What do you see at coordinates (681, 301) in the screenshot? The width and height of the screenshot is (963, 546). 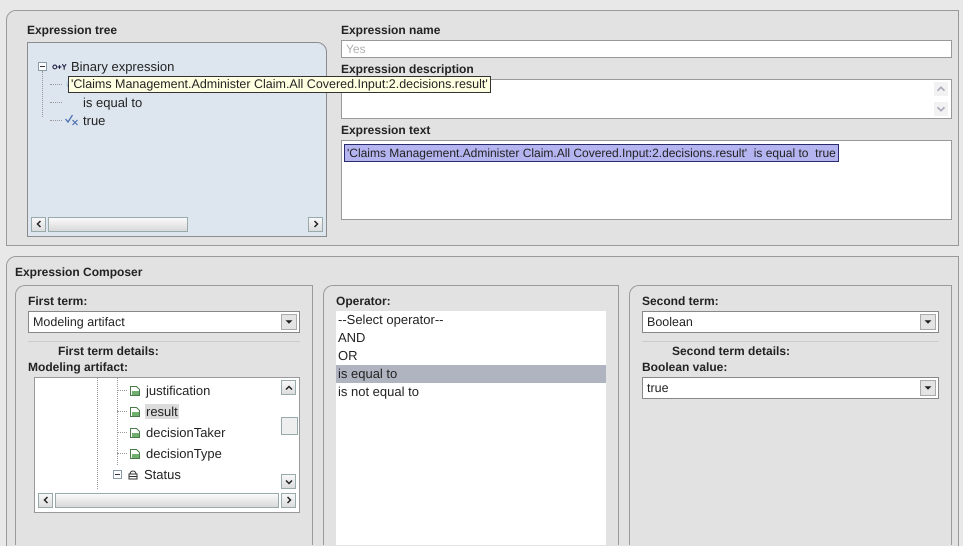 I see `field-label: Second term:` at bounding box center [681, 301].